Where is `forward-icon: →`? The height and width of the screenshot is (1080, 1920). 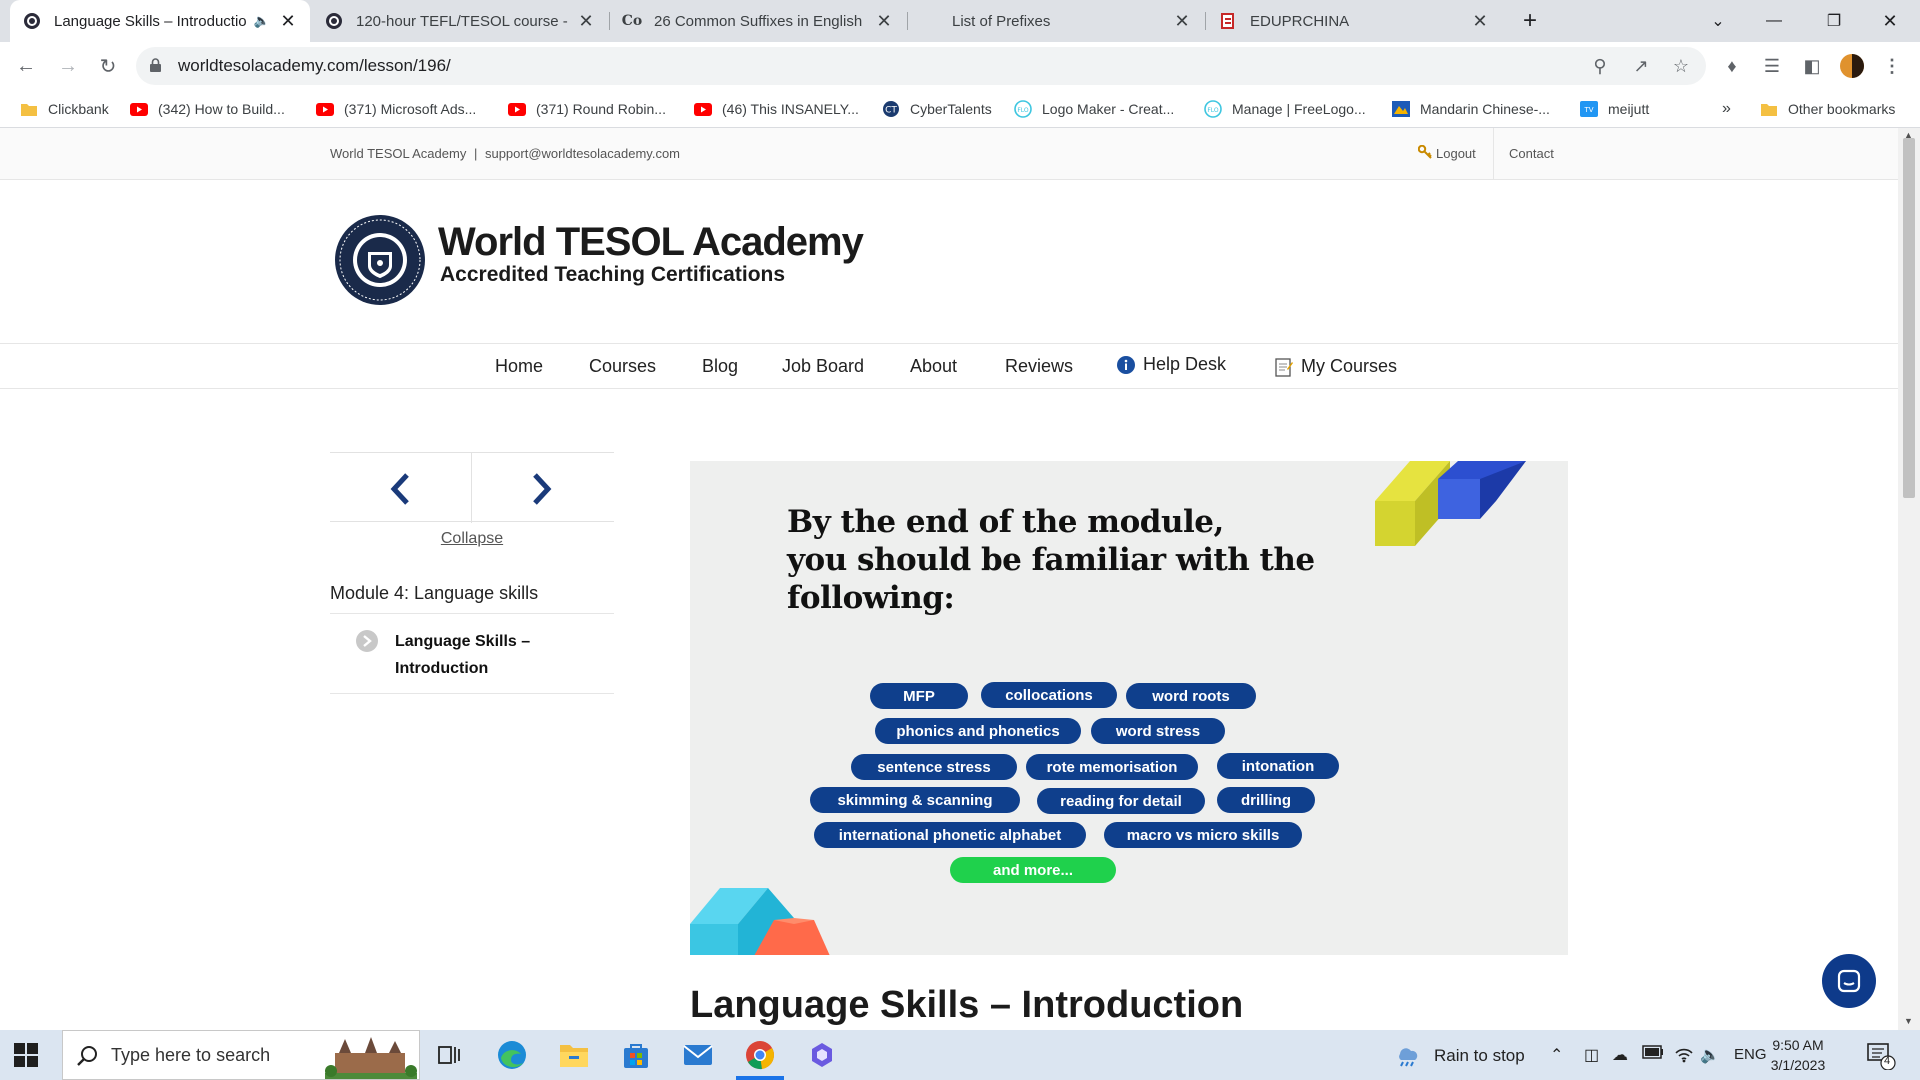
forward-icon: → is located at coordinates (68, 66).